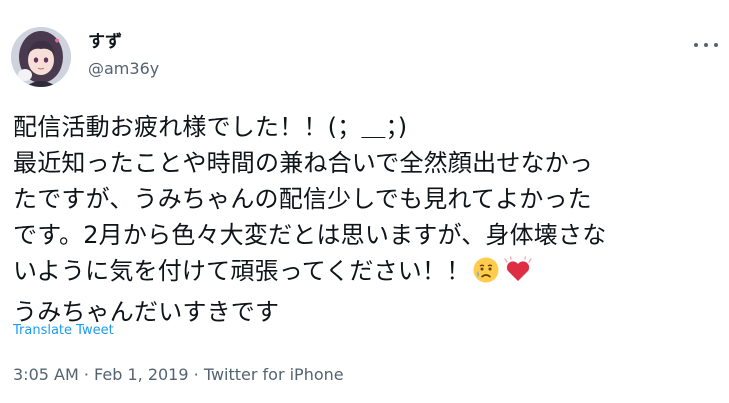 Image resolution: width=729 pixels, height=403 pixels. What do you see at coordinates (242, 271) in the screenshot?
I see `tweet-text-line: いように気を付けて頑張ってください！！` at bounding box center [242, 271].